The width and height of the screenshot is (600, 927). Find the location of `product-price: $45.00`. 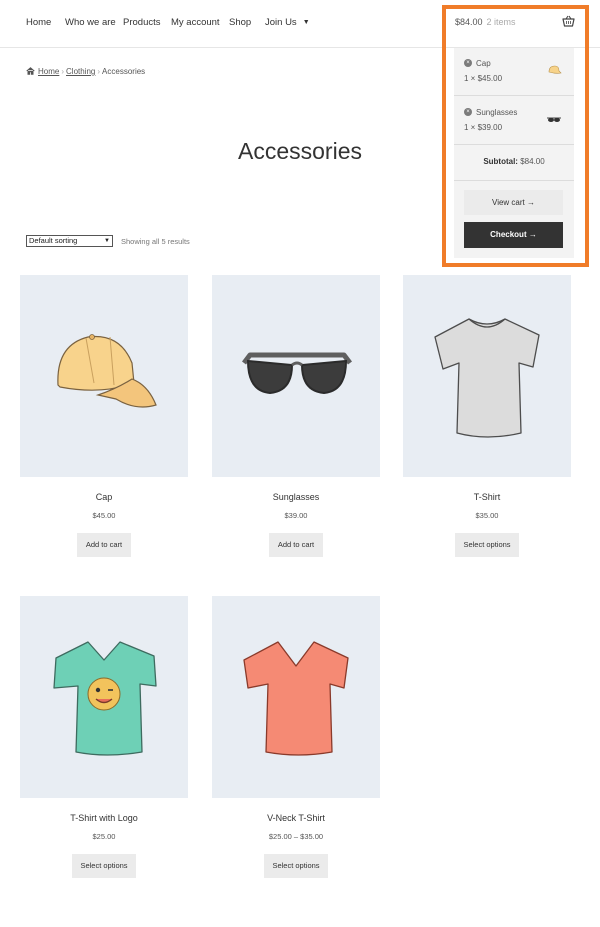

product-price: $45.00 is located at coordinates (104, 515).